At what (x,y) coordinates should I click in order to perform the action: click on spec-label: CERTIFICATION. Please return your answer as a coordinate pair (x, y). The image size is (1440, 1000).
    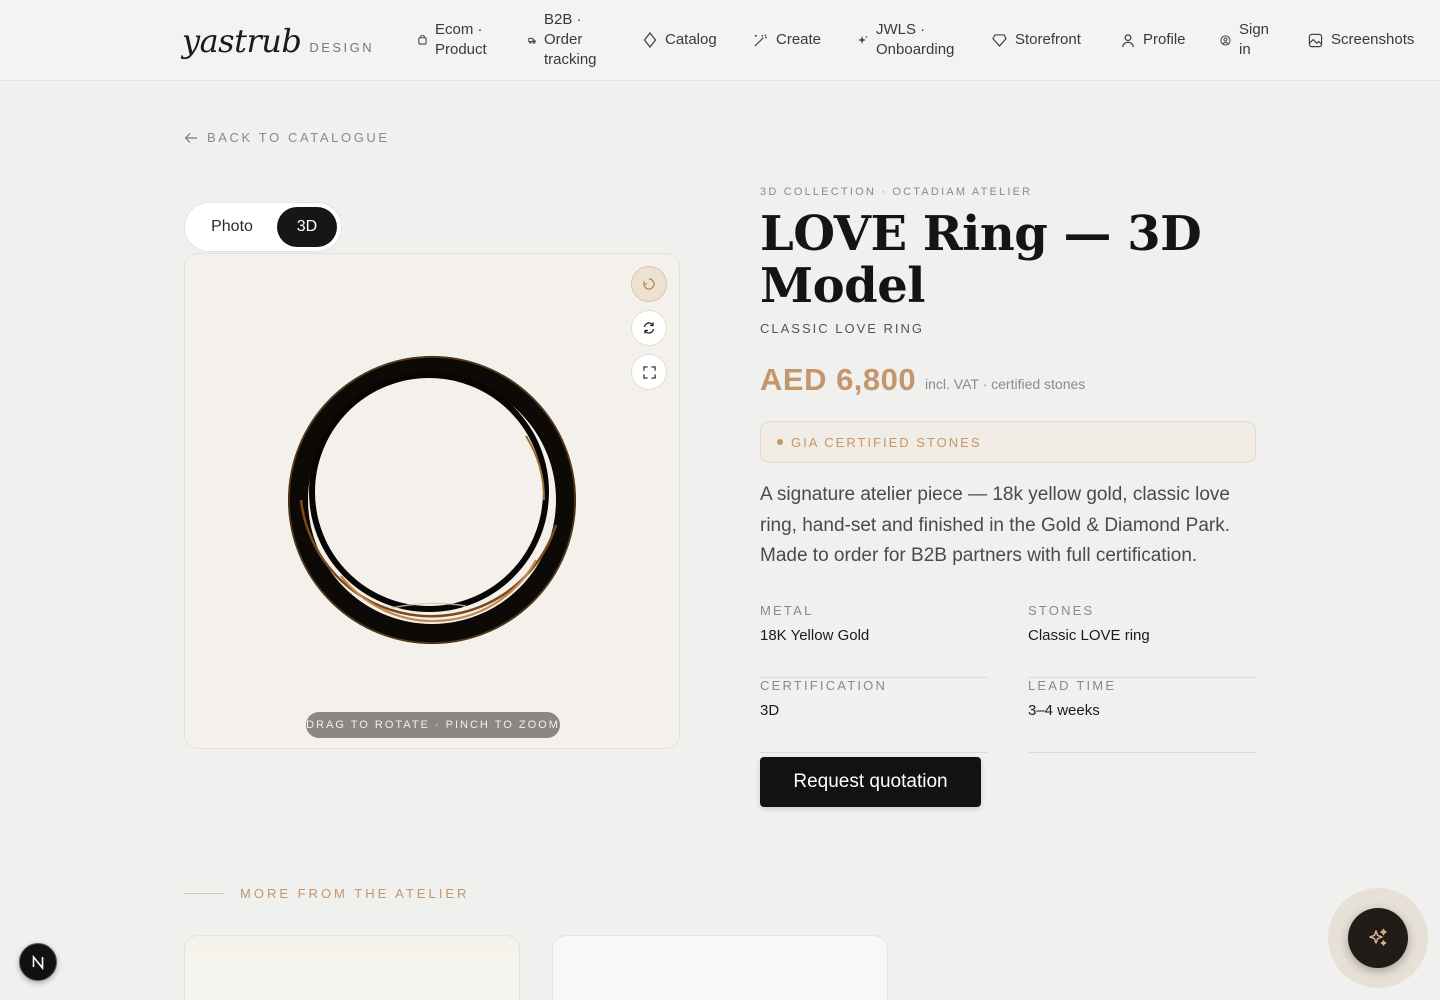
    Looking at the image, I should click on (824, 685).